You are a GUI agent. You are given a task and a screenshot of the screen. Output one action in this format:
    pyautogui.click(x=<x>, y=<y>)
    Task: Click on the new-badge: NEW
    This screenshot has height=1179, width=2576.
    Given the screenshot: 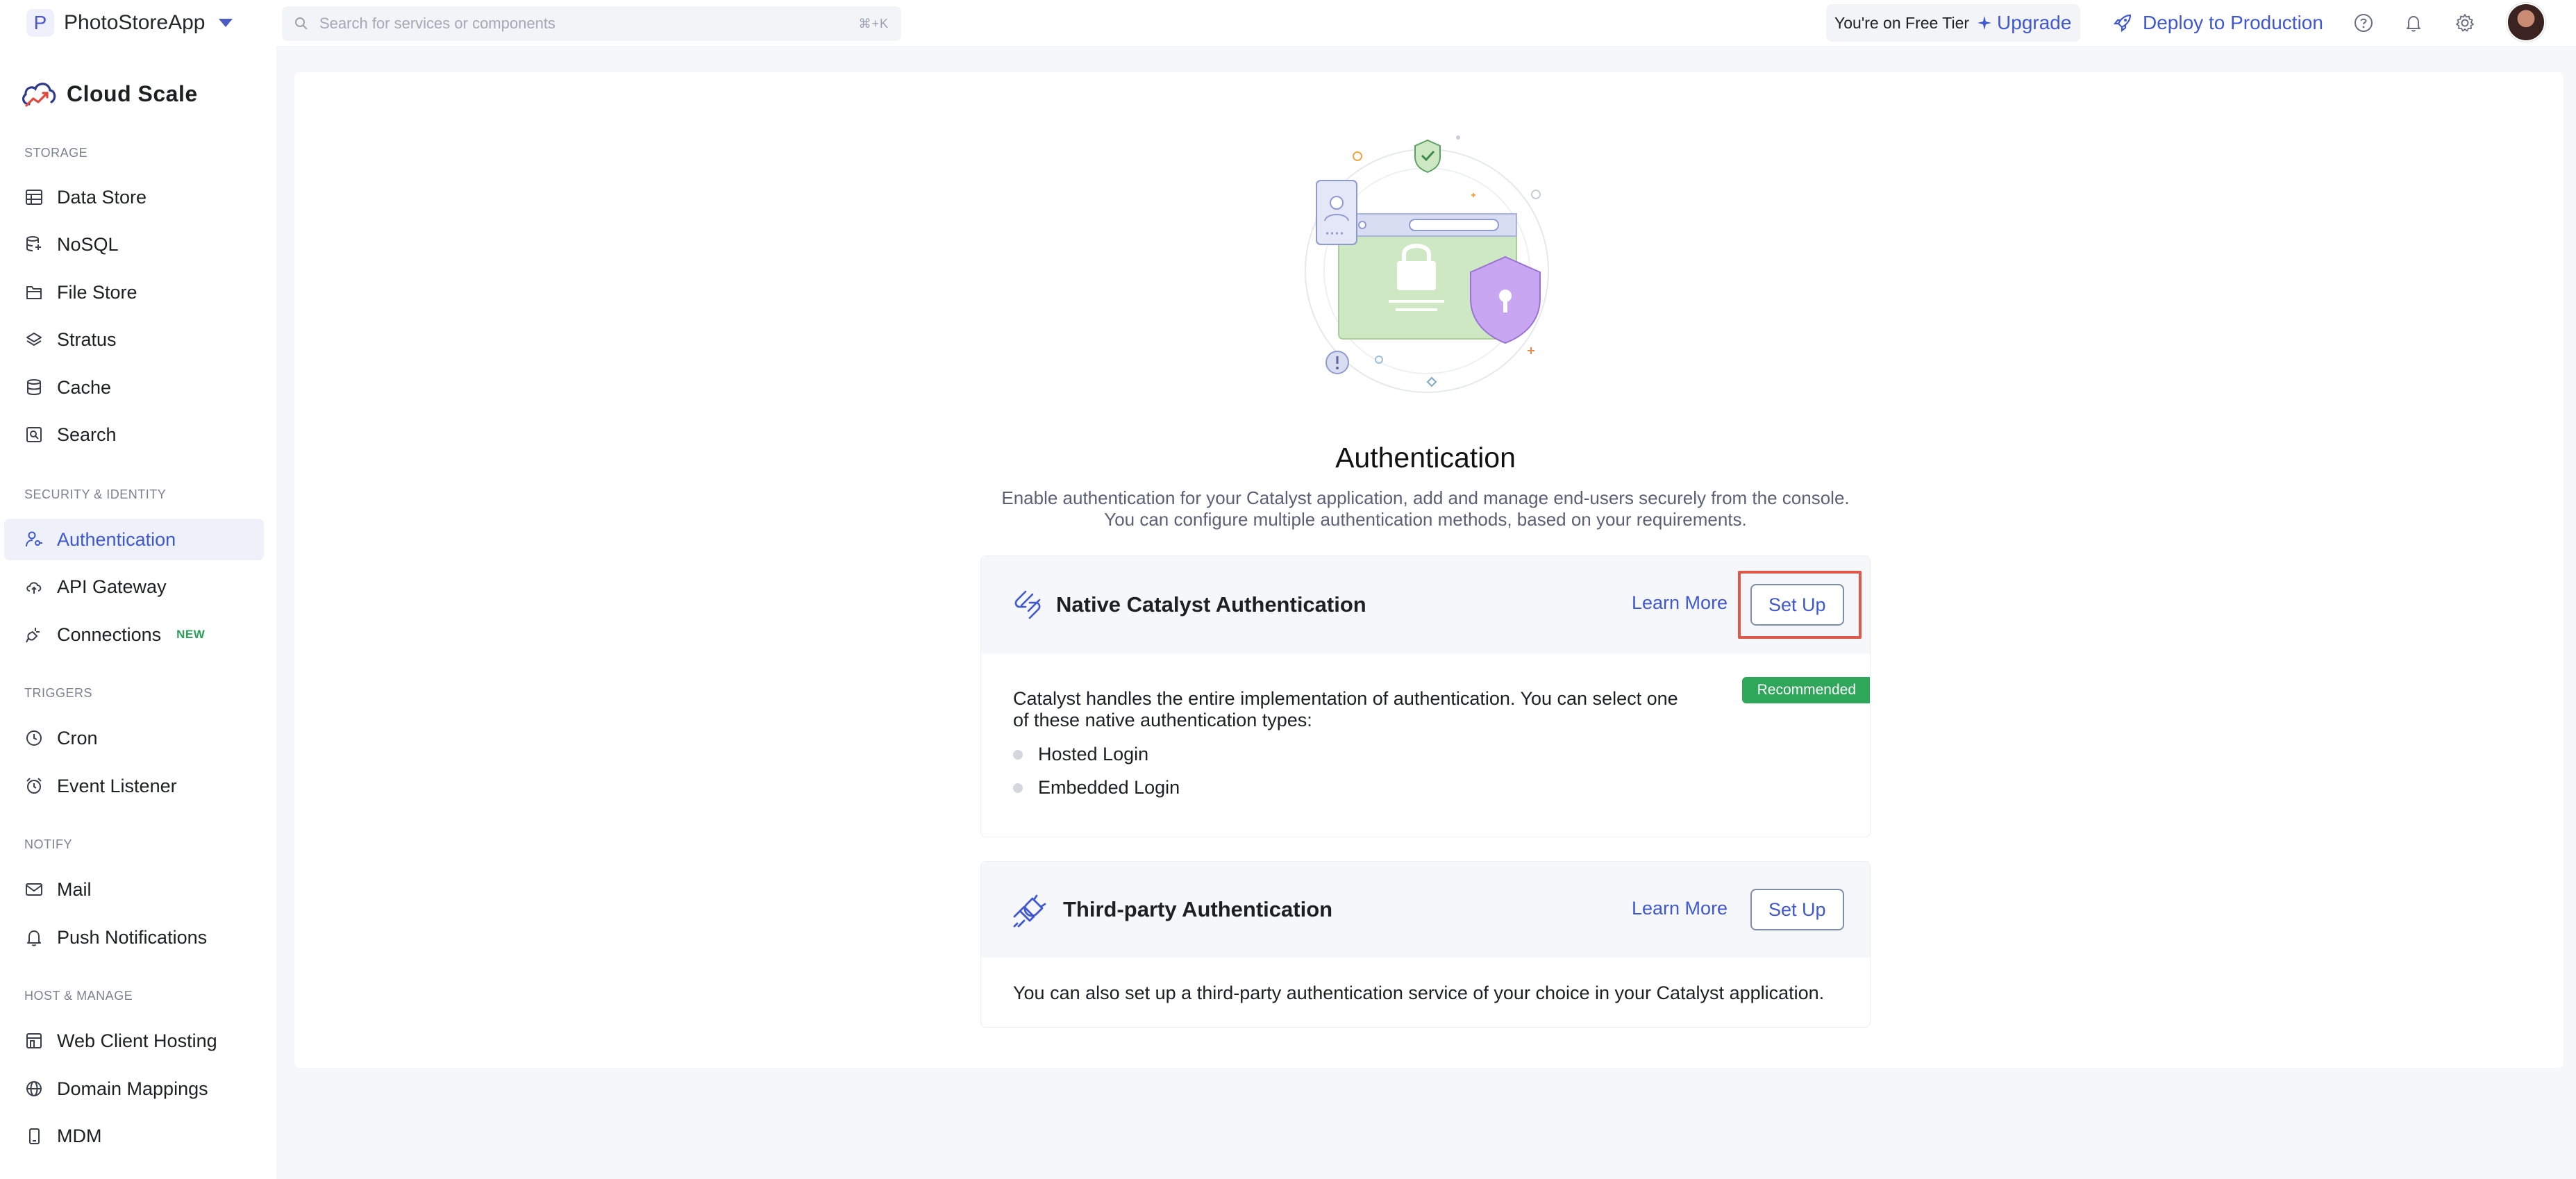 What is the action you would take?
    pyautogui.click(x=191, y=635)
    